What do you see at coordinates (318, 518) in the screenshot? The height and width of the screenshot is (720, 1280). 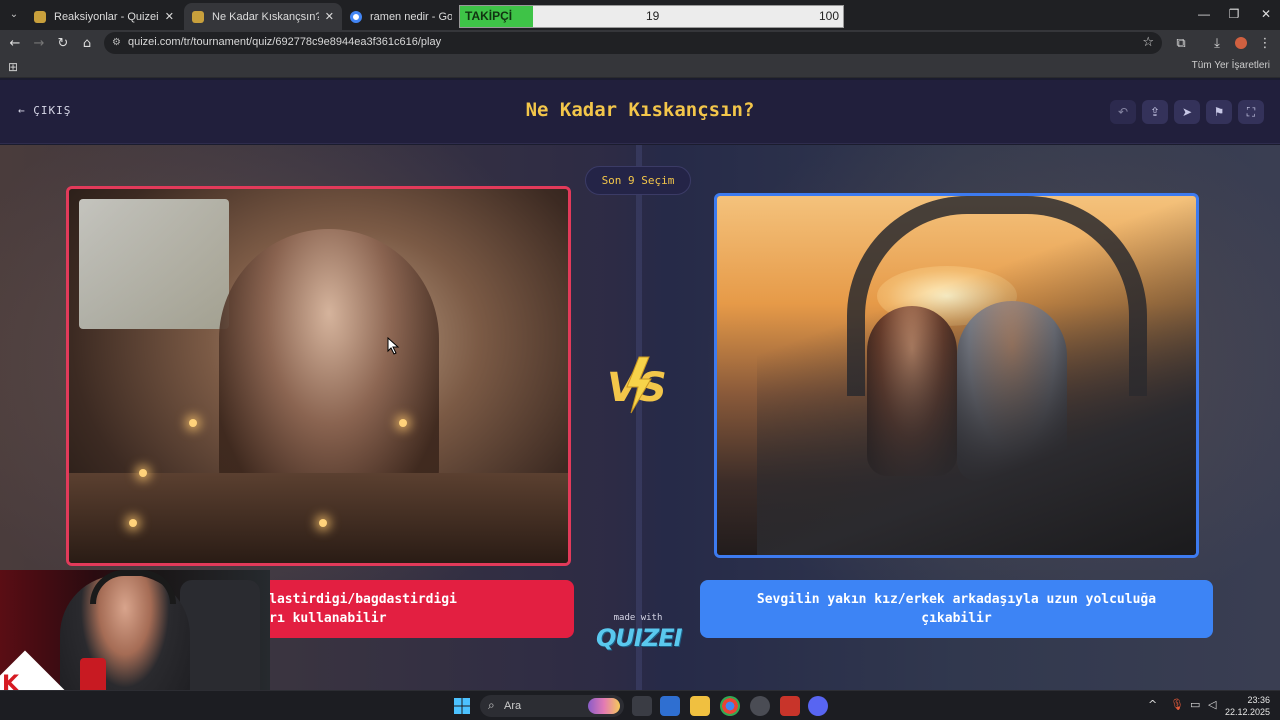 I see `table-surface` at bounding box center [318, 518].